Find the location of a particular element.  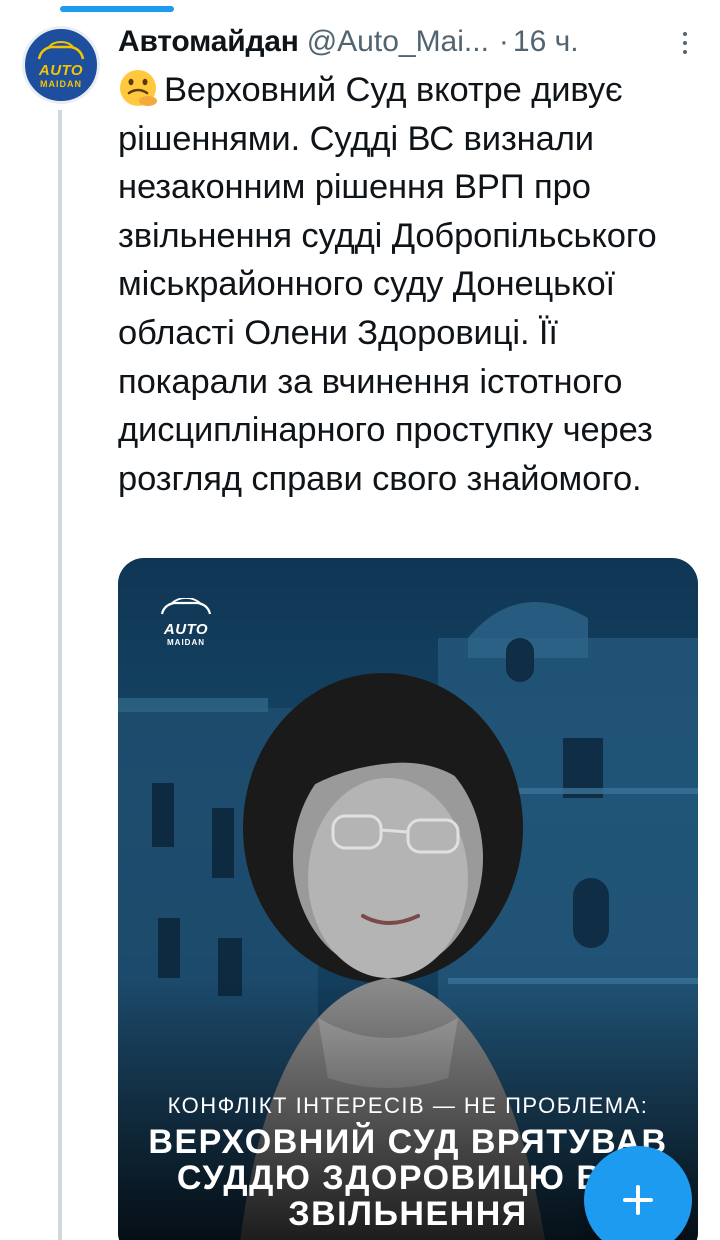

avatar: AUTO MAIDAN is located at coordinates (61, 65).